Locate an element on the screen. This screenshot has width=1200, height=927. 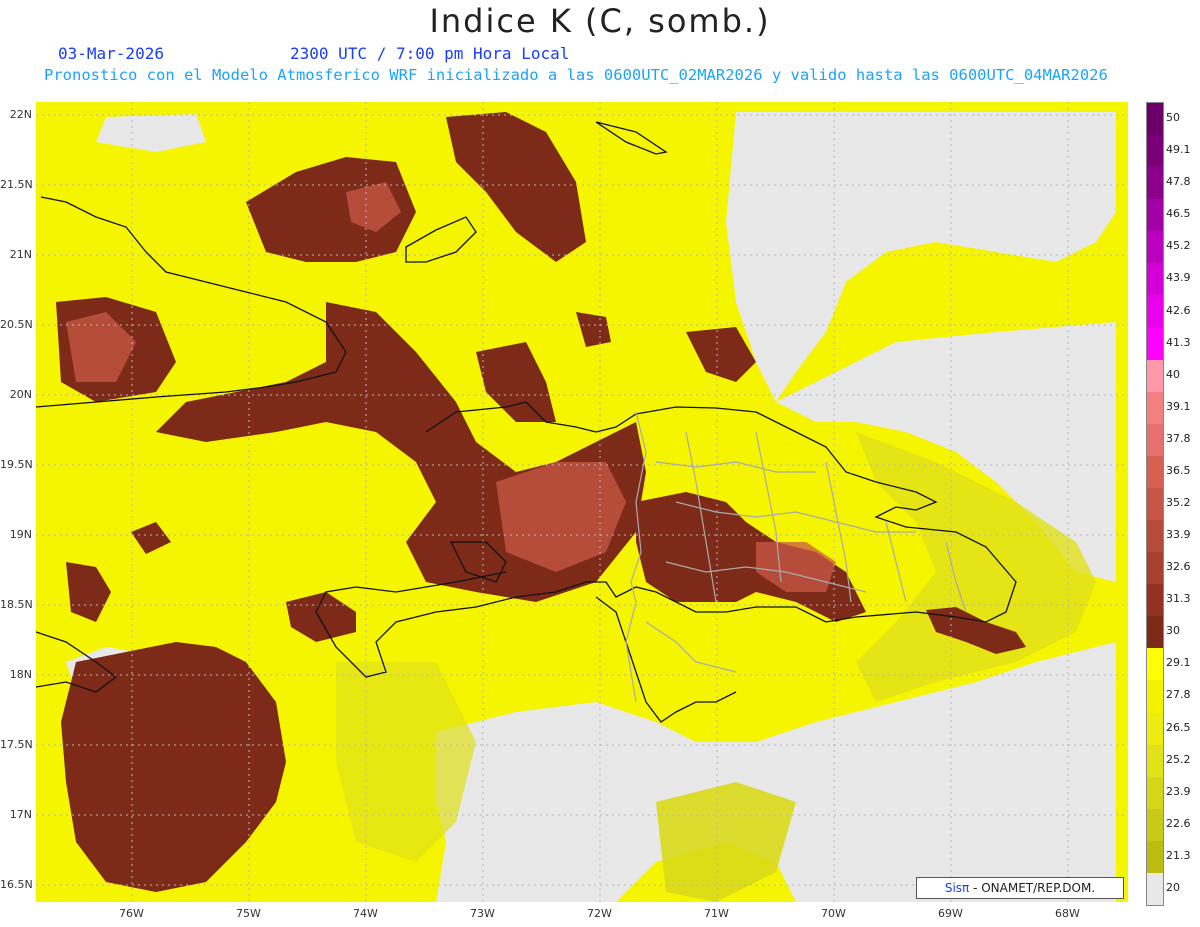
lon-label-69w: 69W is located at coordinates (950, 913).